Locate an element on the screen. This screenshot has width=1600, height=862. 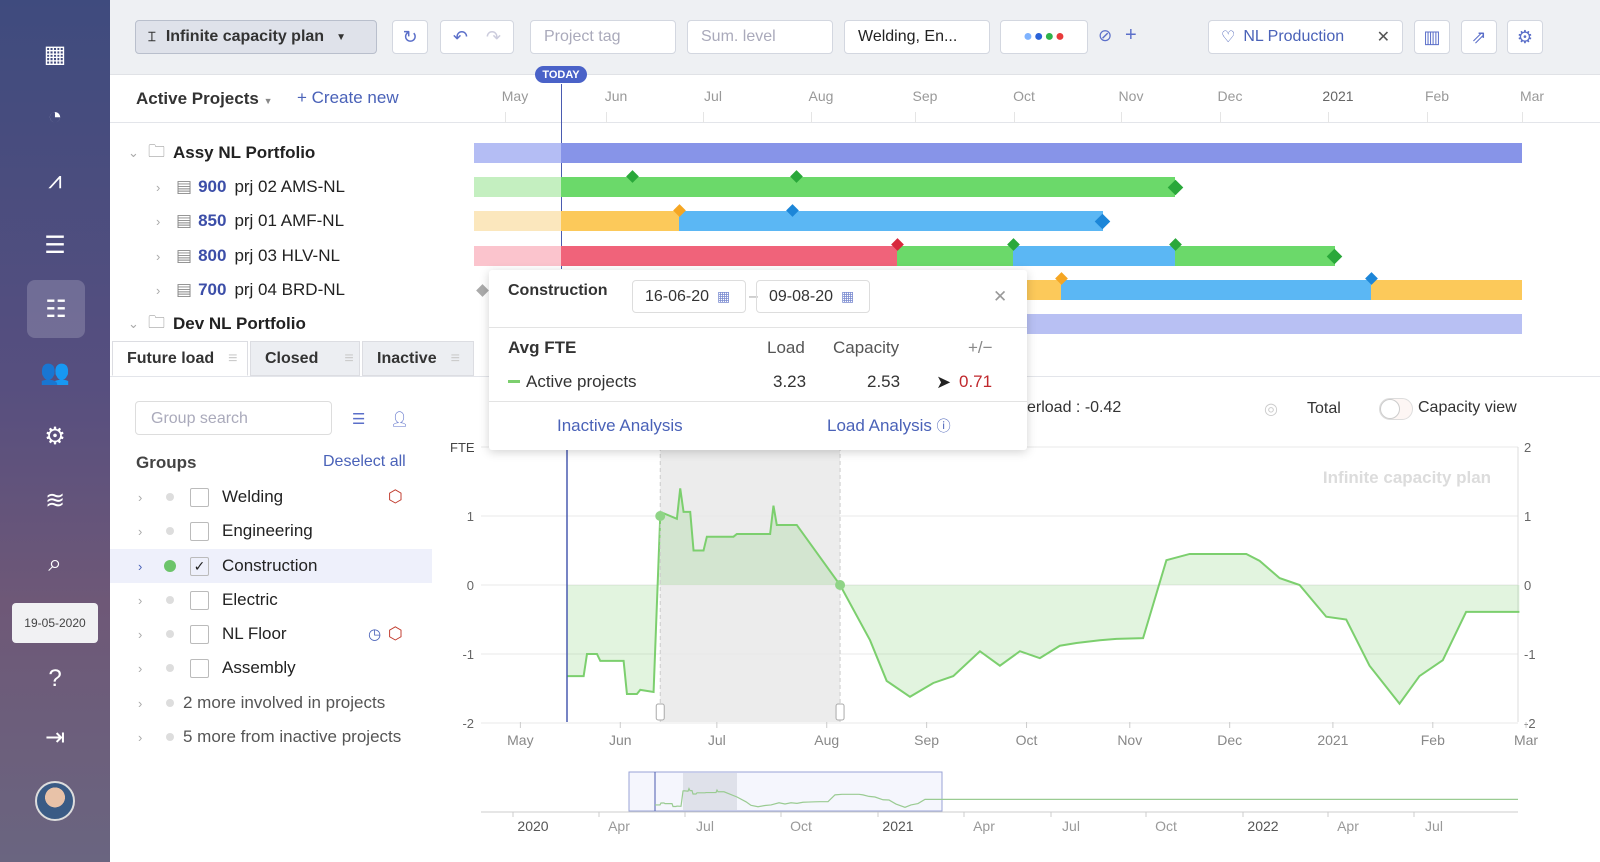
inactive-analysis-link: Inactive Analysis is located at coordinates (620, 426).